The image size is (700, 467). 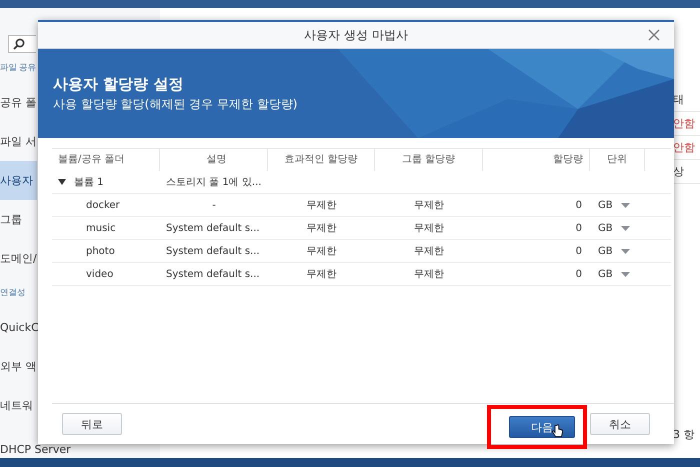 What do you see at coordinates (684, 434) in the screenshot?
I see `item-count: 3 항` at bounding box center [684, 434].